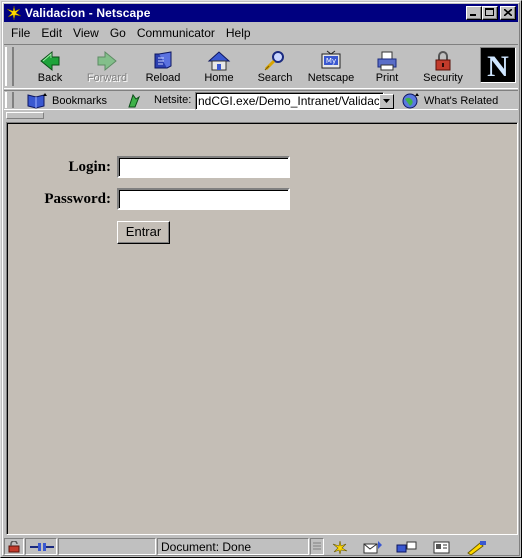  What do you see at coordinates (77, 199) in the screenshot?
I see `password-label: Password:` at bounding box center [77, 199].